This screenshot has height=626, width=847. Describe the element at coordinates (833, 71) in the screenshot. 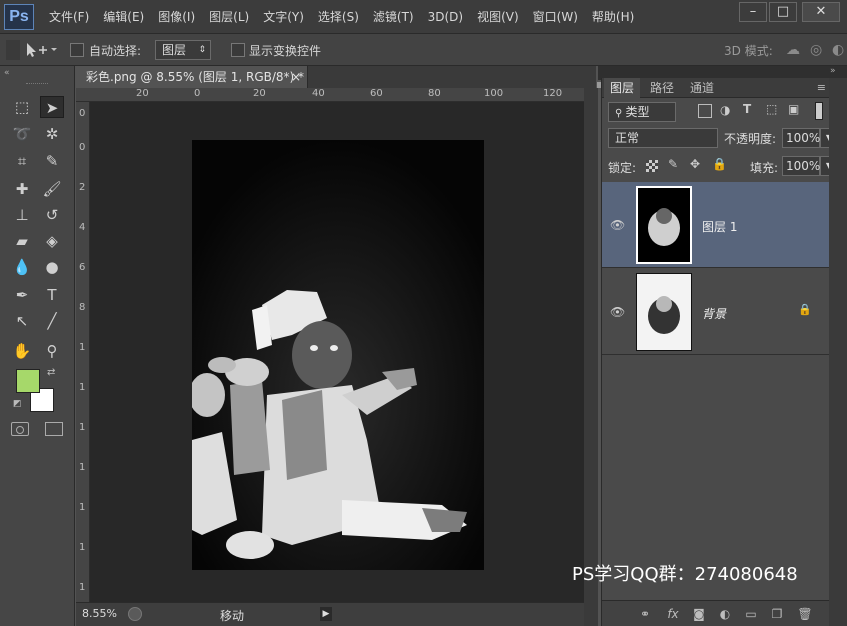

I see `collapse-panels-icon: »` at that location.